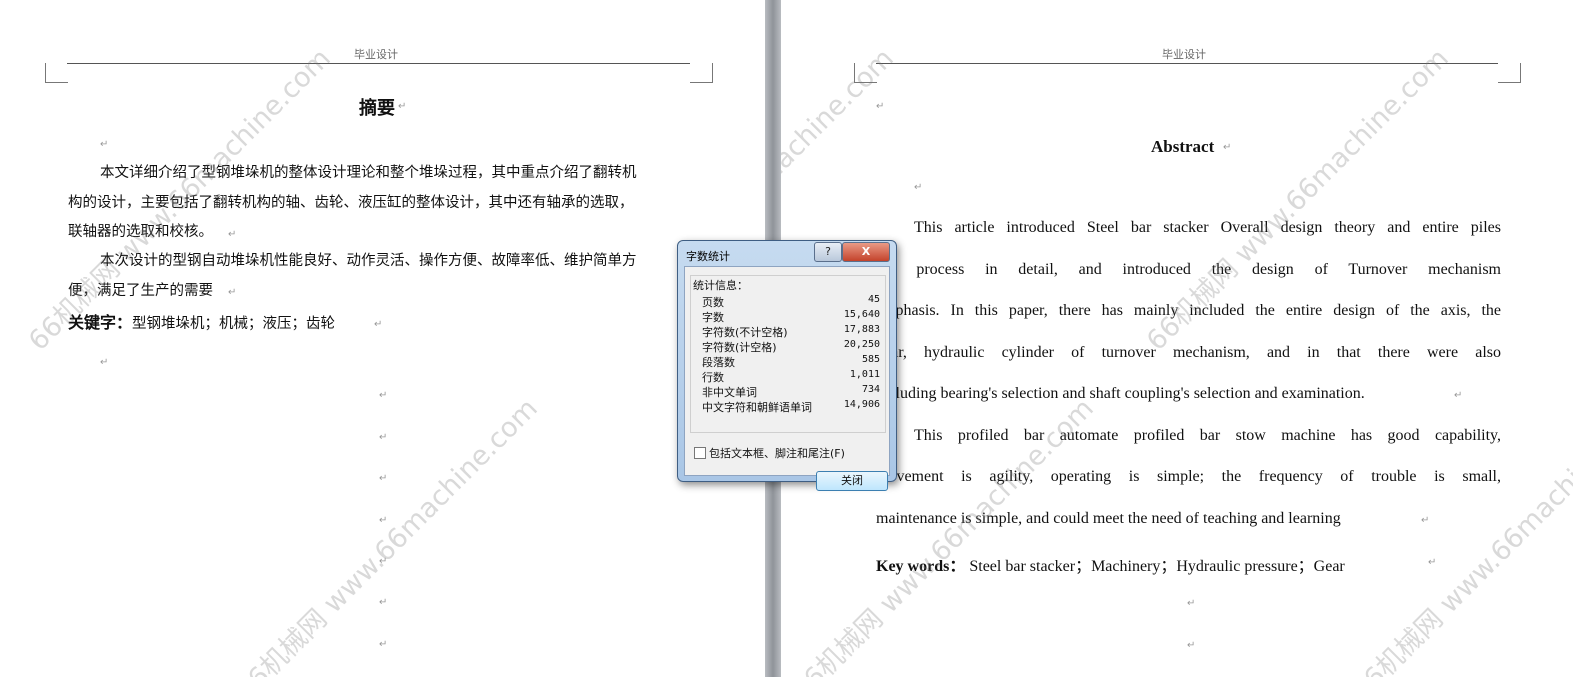  I want to click on stat-label: 段落数, so click(718, 362).